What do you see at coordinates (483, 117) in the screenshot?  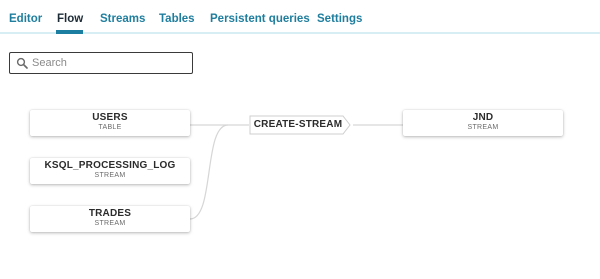 I see `node-name: JND` at bounding box center [483, 117].